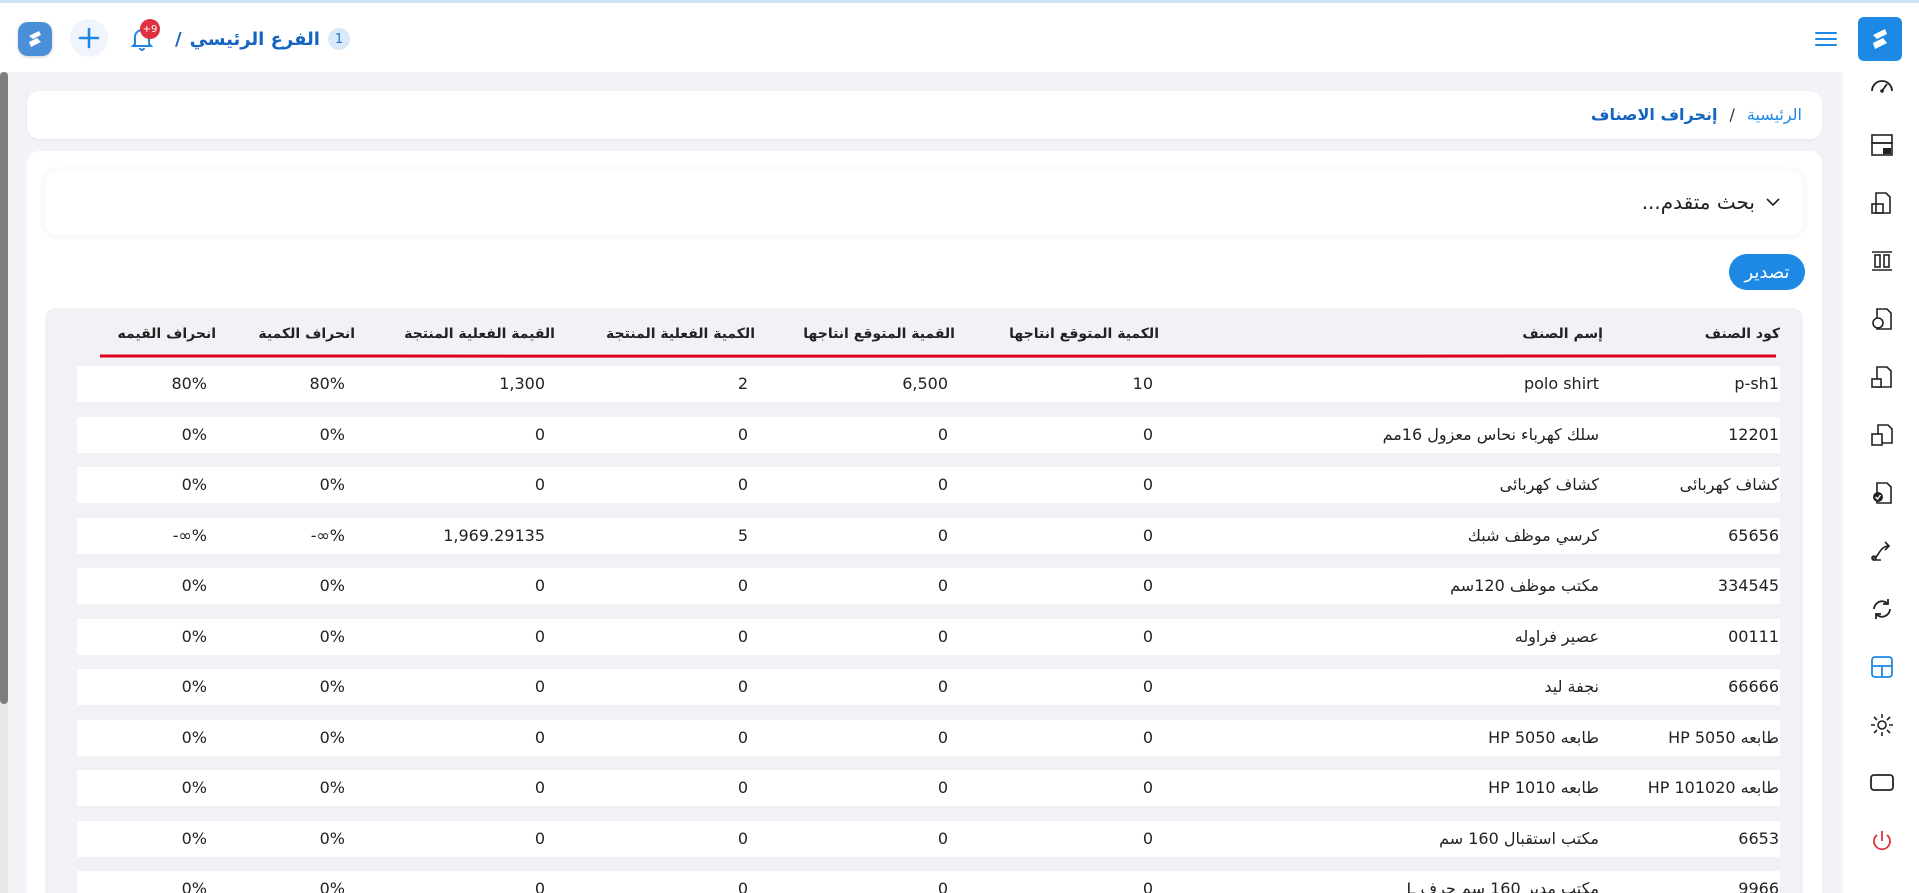 Image resolution: width=1919 pixels, height=893 pixels. What do you see at coordinates (924, 115) in the screenshot?
I see `breadcrumb-card: الرئيسية / إنحراف الاصناف` at bounding box center [924, 115].